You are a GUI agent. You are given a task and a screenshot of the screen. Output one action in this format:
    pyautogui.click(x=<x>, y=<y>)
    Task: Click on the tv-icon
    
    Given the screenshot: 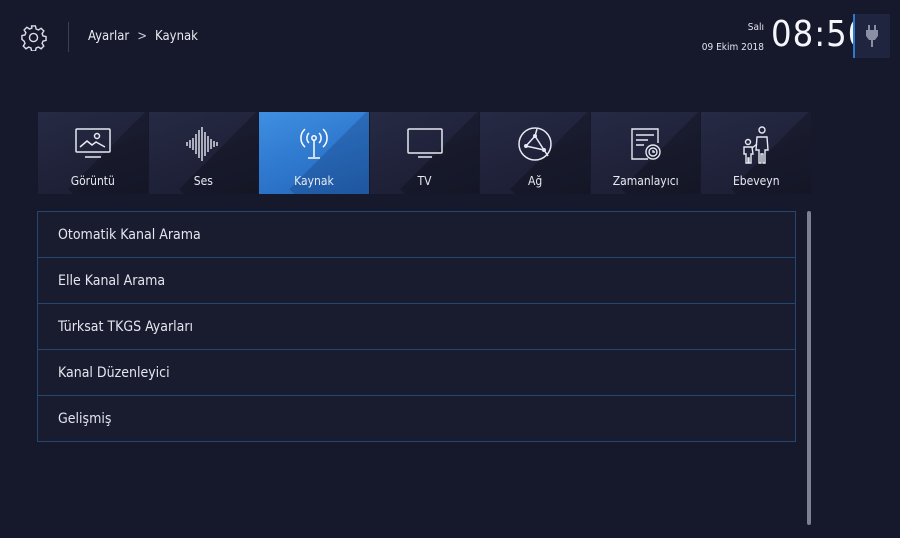 What is the action you would take?
    pyautogui.click(x=424, y=143)
    